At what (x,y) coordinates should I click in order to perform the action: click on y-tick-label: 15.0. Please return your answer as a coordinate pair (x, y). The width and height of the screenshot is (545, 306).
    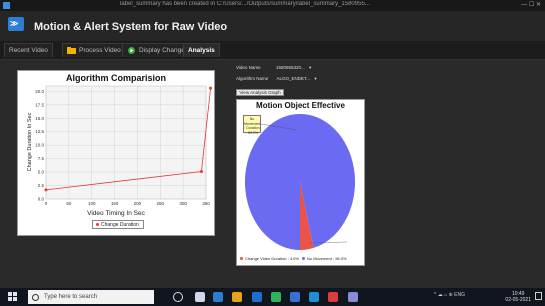
    Looking at the image, I should click on (39, 118).